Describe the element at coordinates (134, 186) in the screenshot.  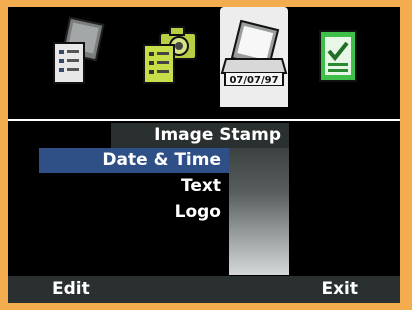
I see `menu-item-text: Text` at that location.